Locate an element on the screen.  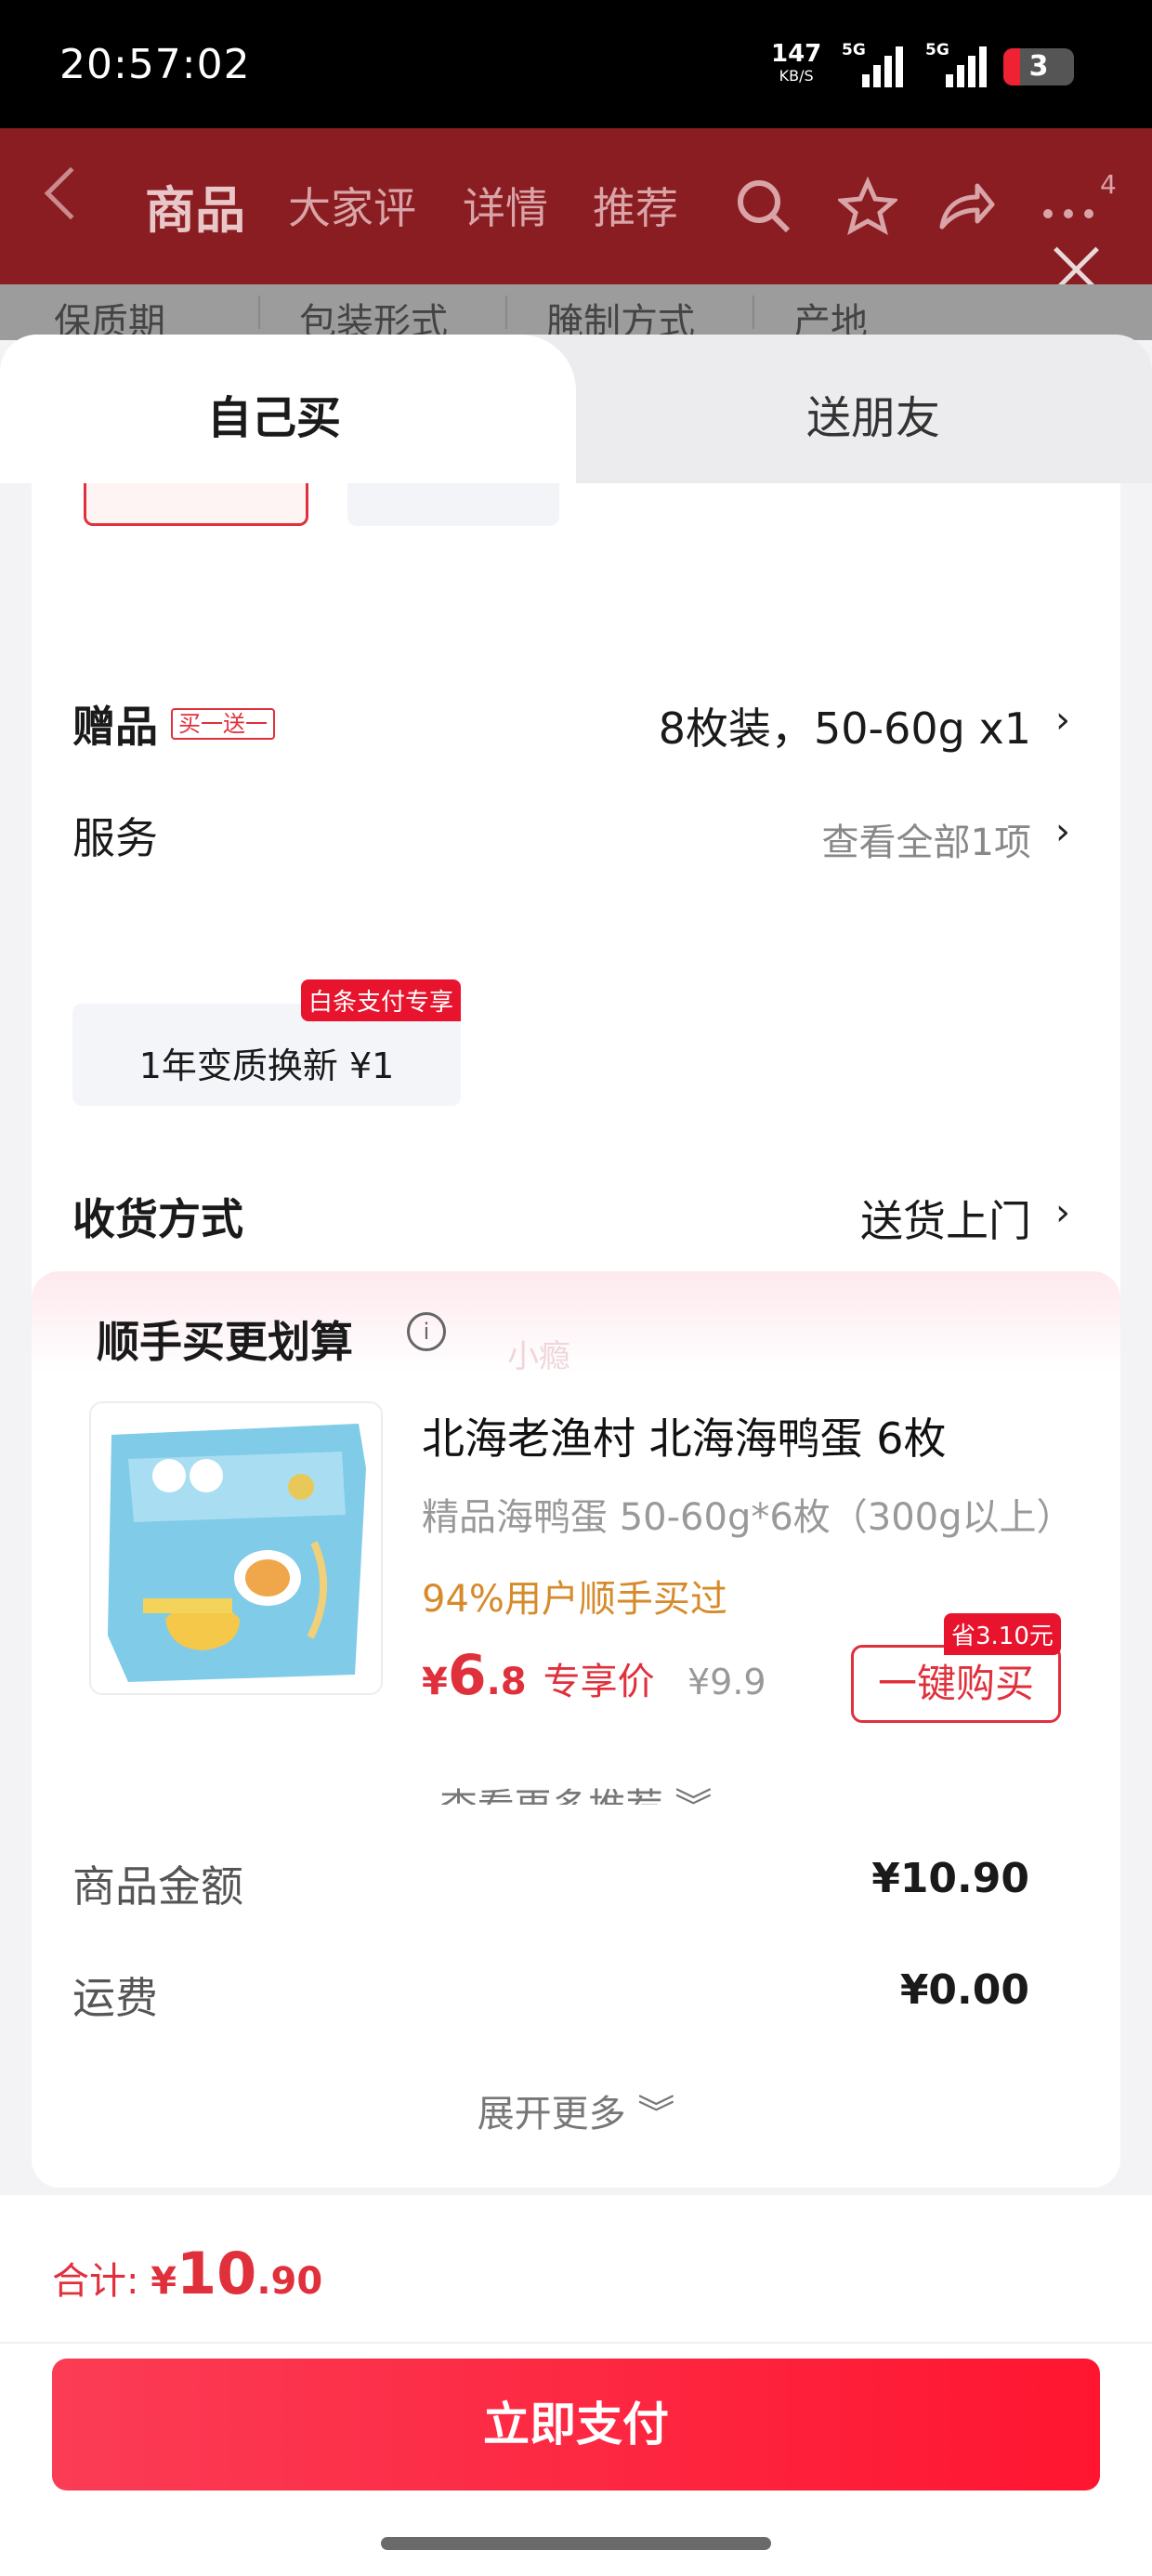
total-integer: 10 is located at coordinates (217, 2273).